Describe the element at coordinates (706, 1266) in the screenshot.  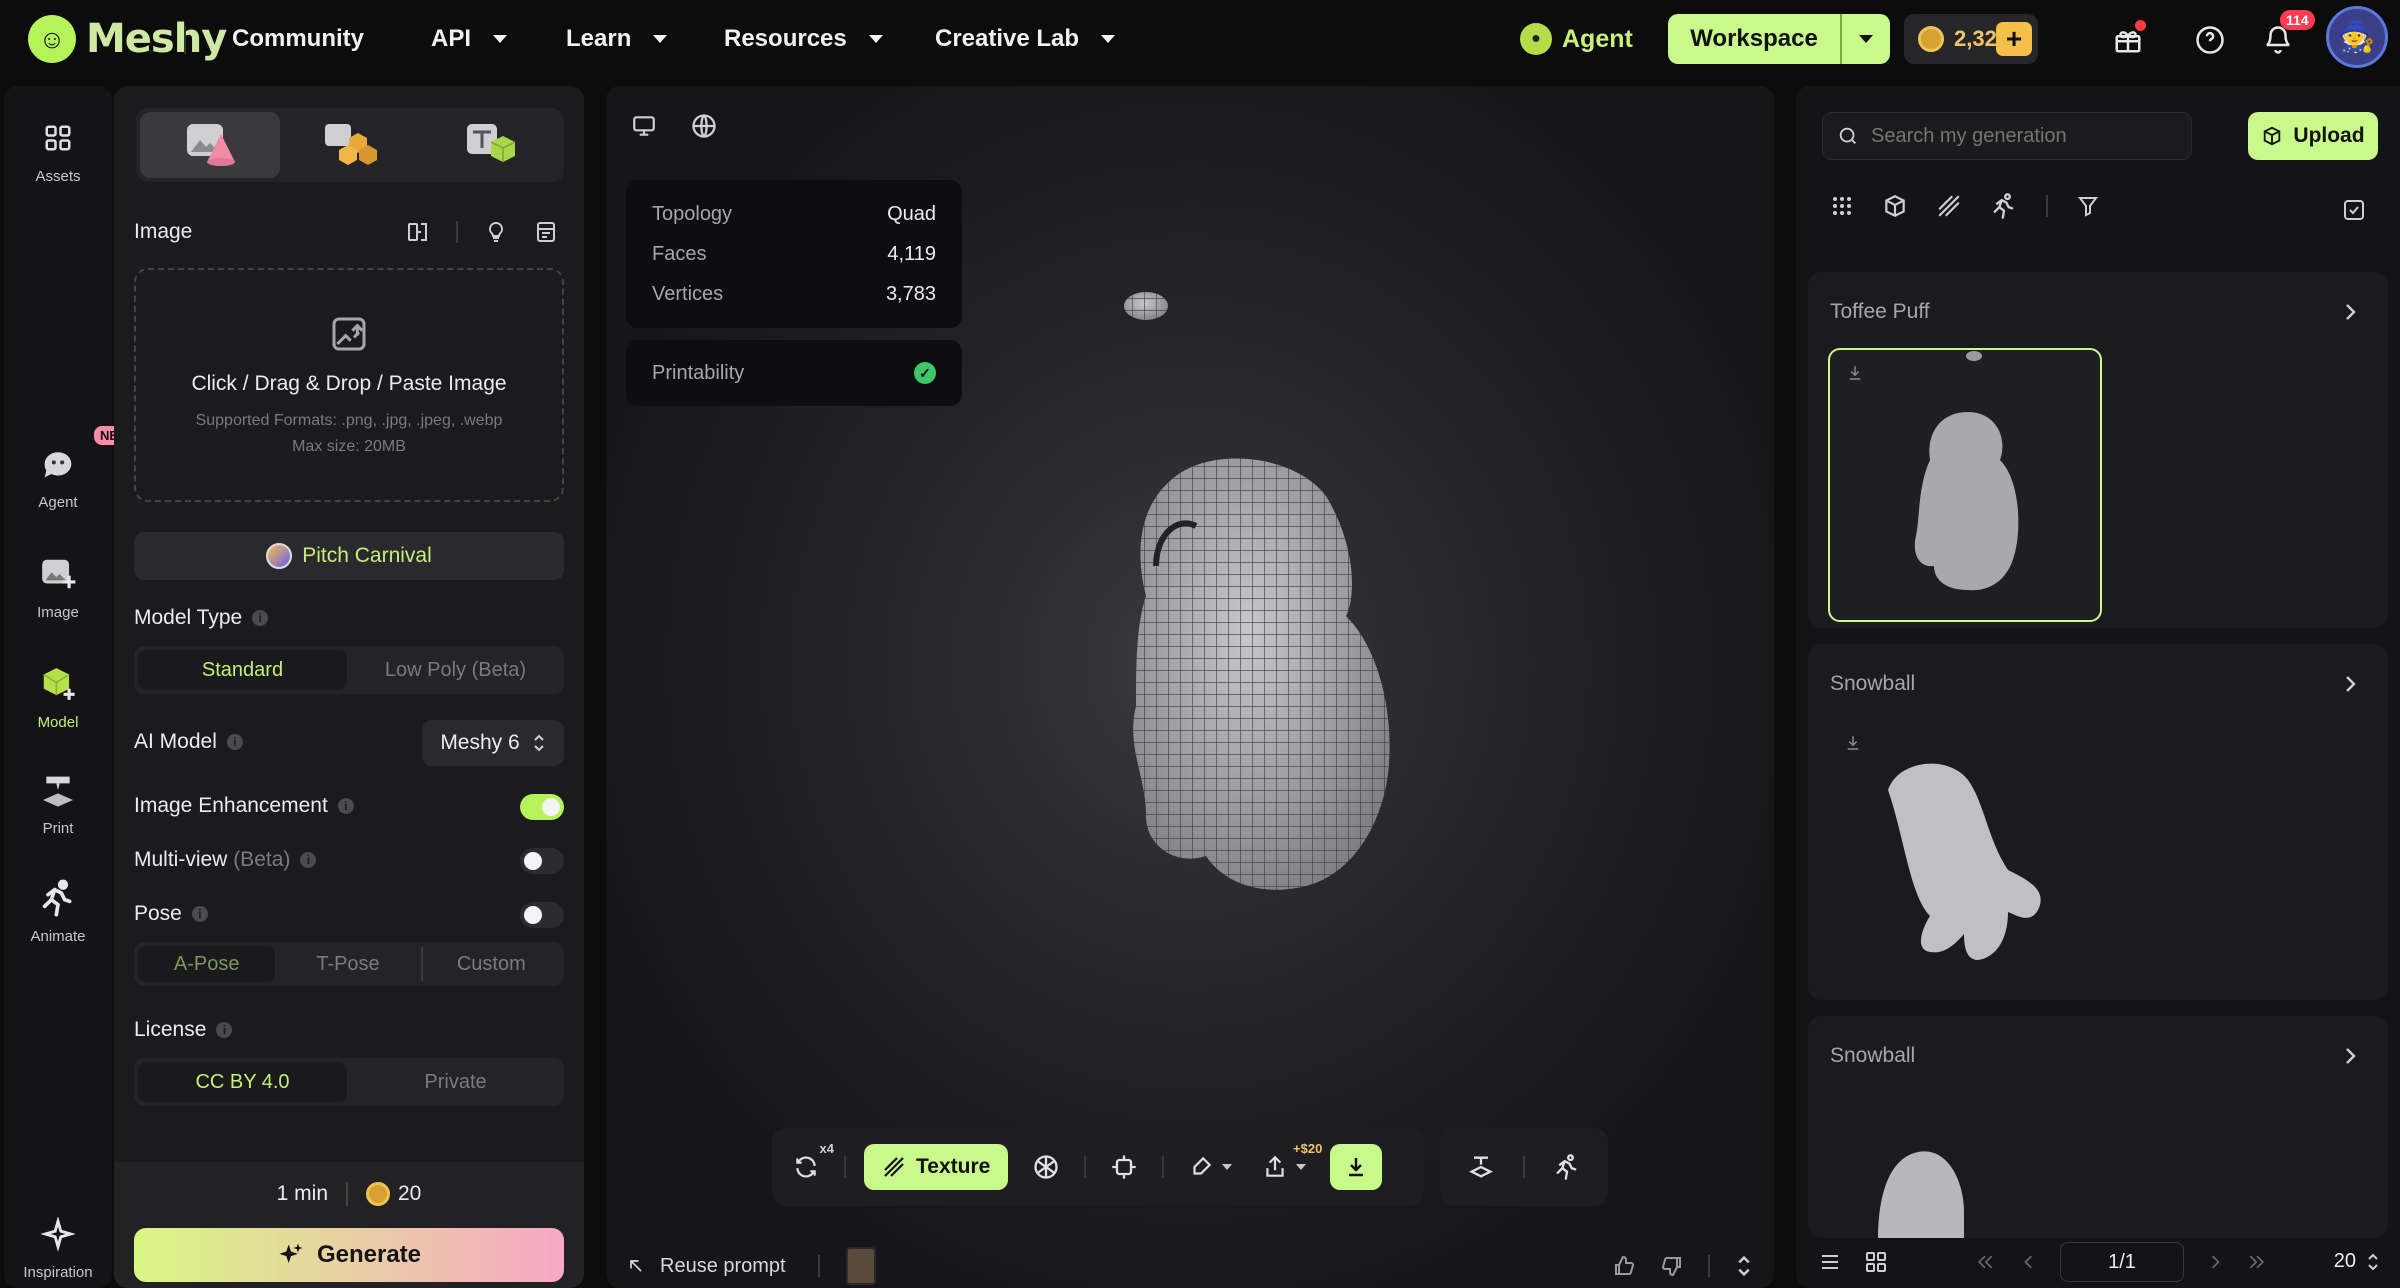
I see `reuse-prompt-button: Reuse prompt` at that location.